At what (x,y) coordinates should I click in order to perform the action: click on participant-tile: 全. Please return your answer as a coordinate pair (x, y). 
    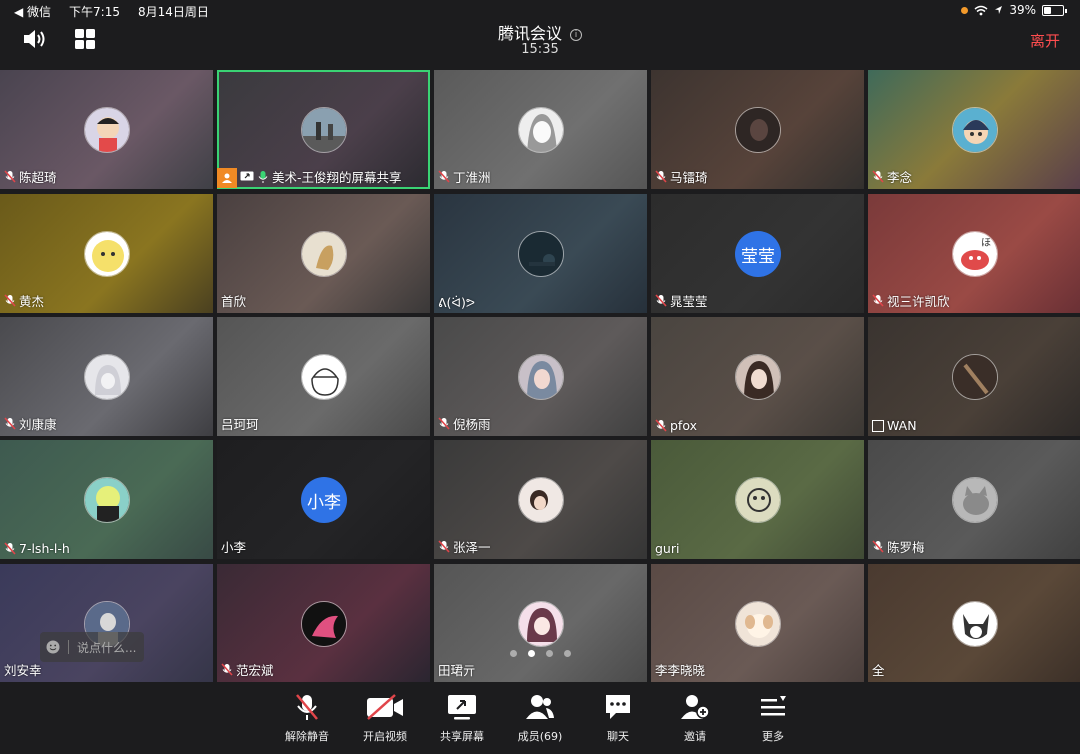
    Looking at the image, I should click on (974, 623).